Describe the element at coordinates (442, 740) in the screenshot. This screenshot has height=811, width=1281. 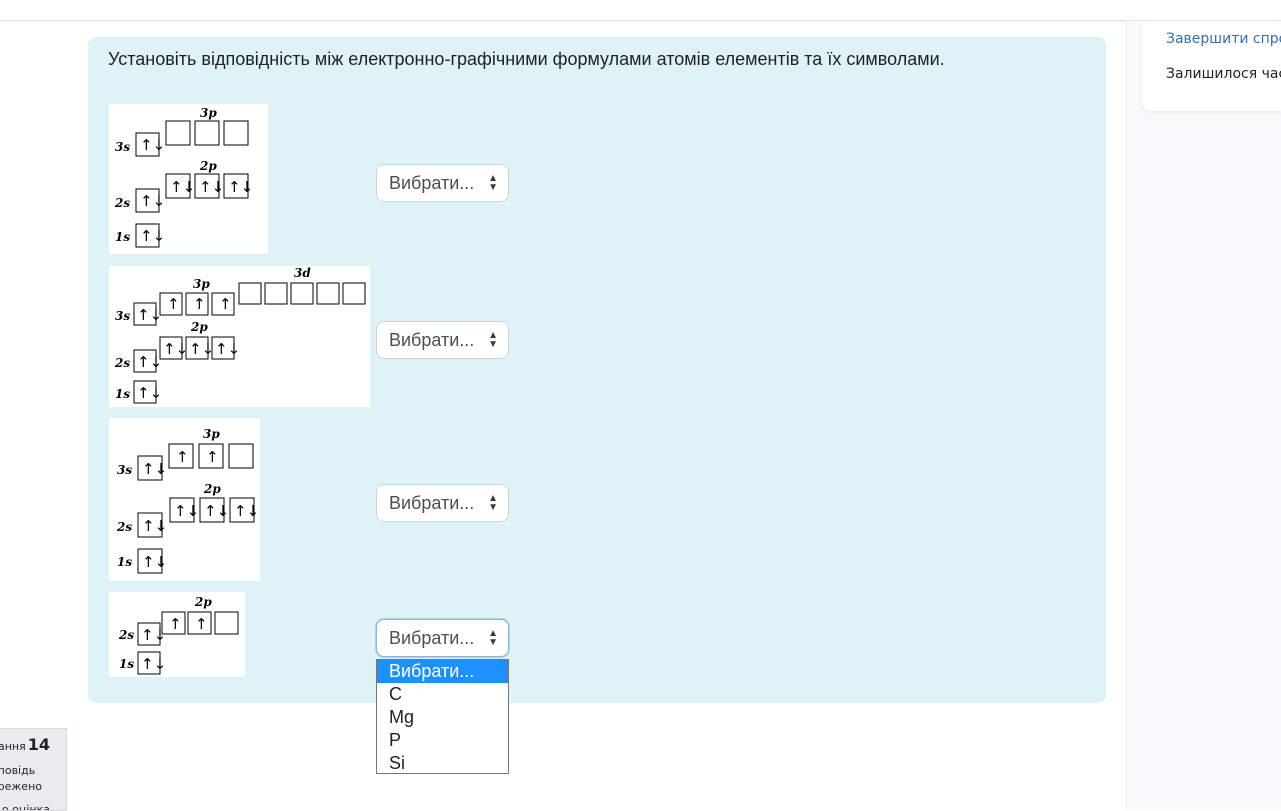
I see `dropdown-option: P` at that location.